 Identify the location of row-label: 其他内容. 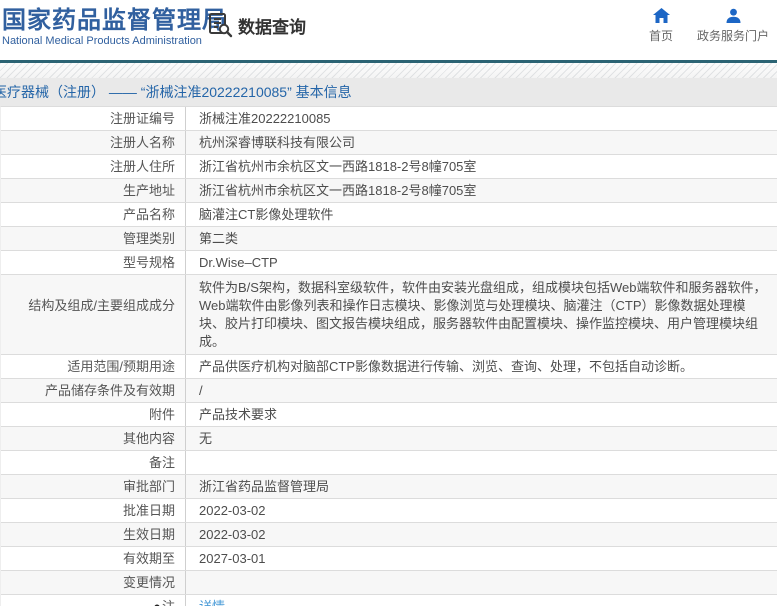
(93, 438).